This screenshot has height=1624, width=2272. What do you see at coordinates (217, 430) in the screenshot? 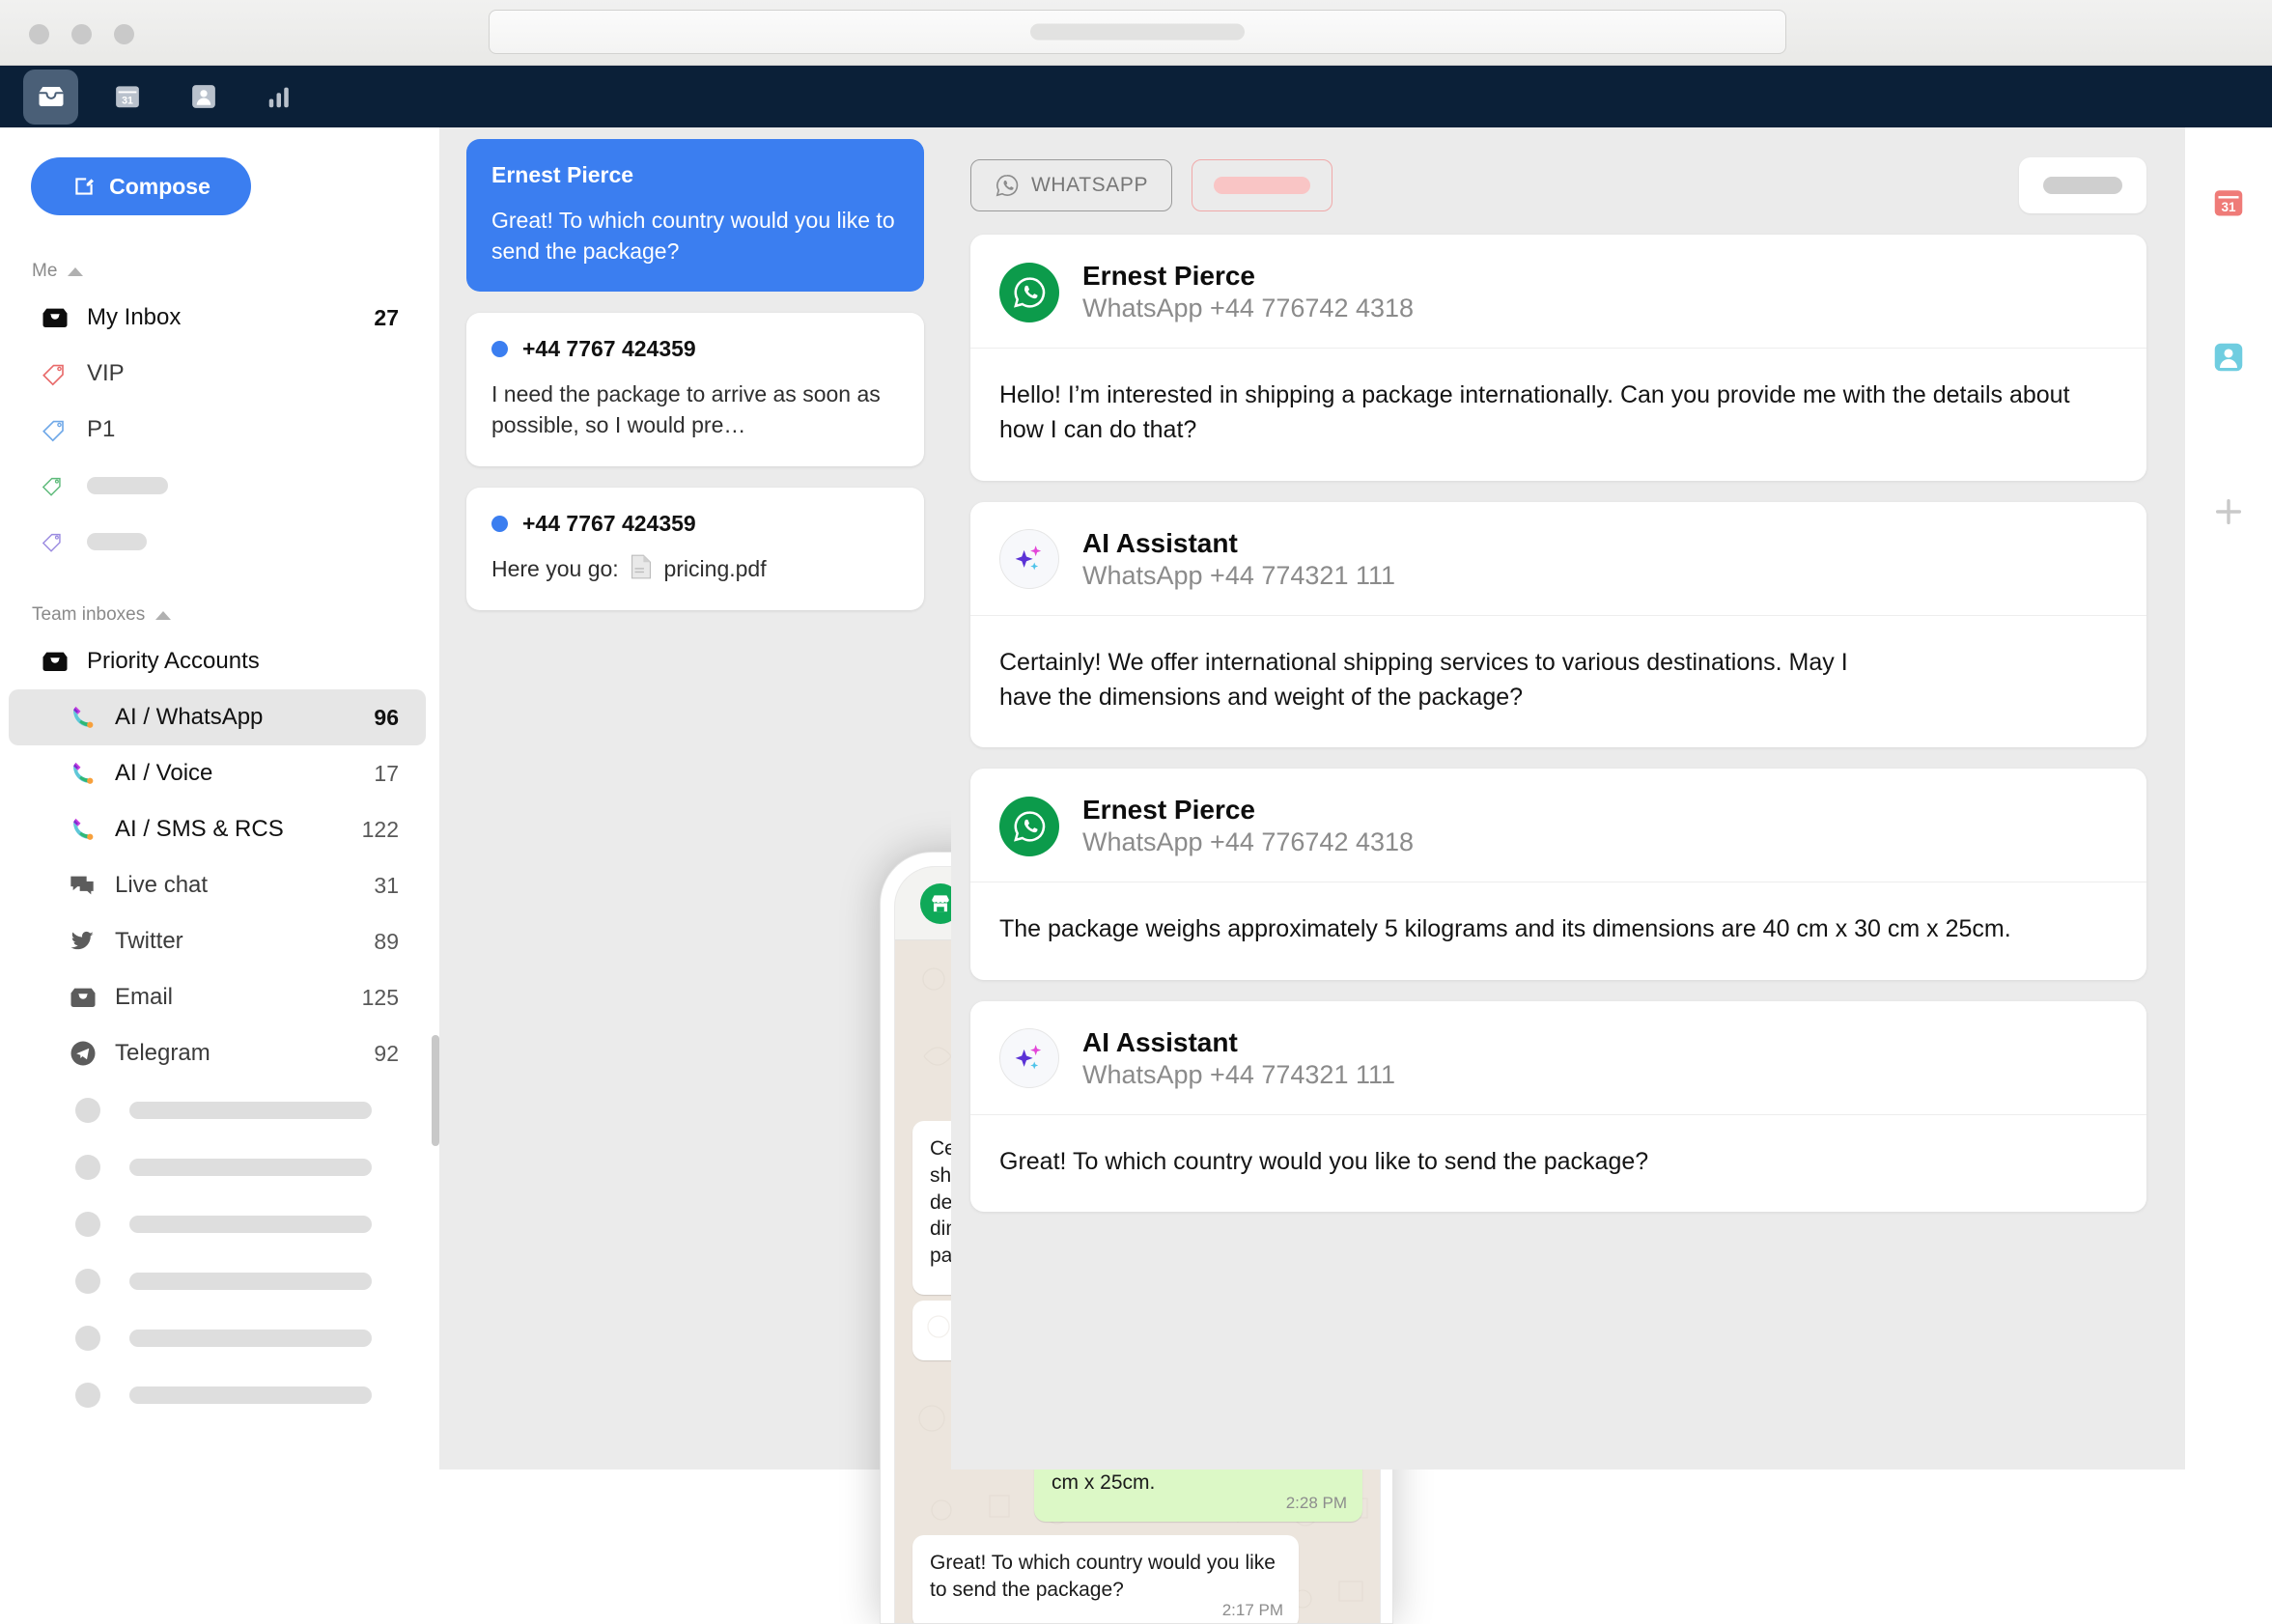
I see `sidebar-item-p1: P1` at bounding box center [217, 430].